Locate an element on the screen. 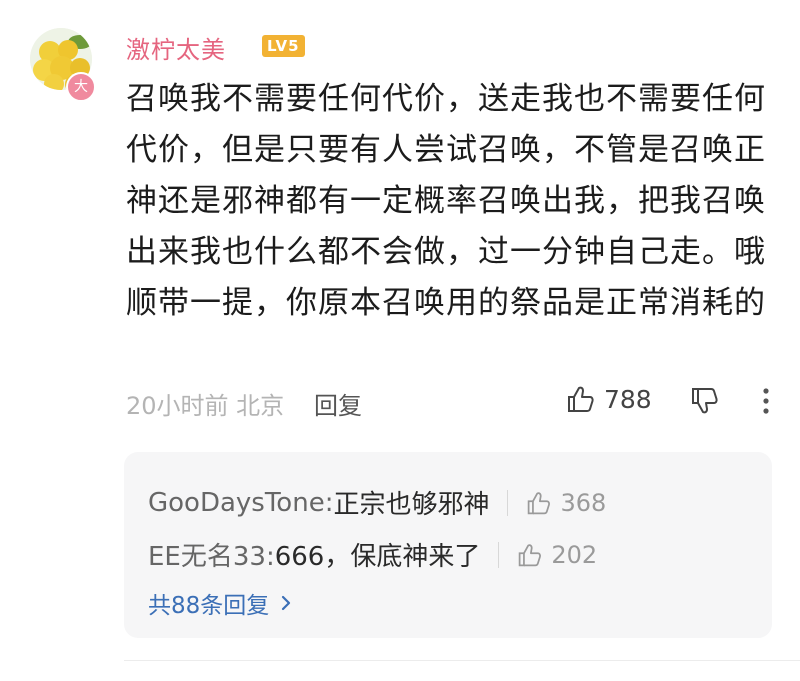 This screenshot has width=800, height=681. reply-like-button: 202 is located at coordinates (557, 555).